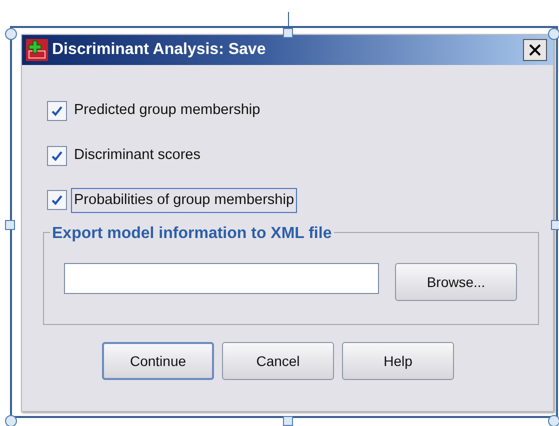 The image size is (559, 426). I want to click on app-icon, so click(37, 50).